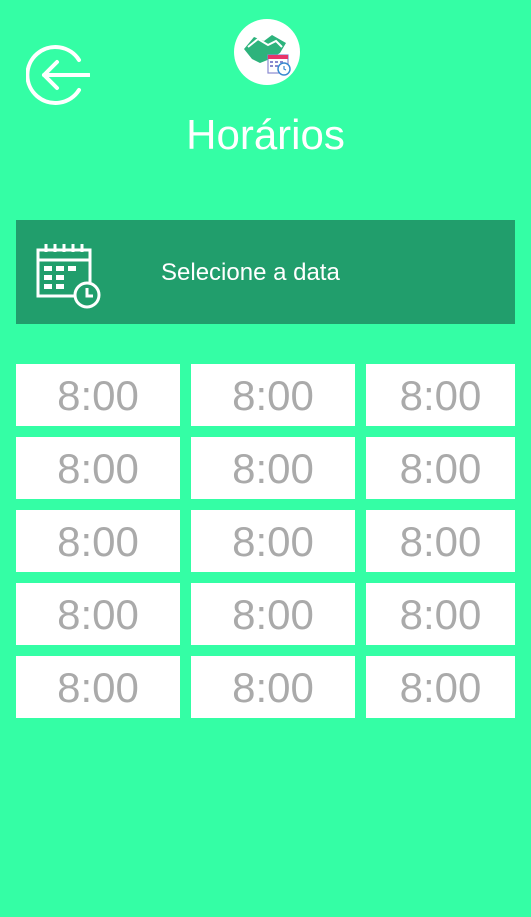  I want to click on back-arrow-circle-icon, so click(58, 75).